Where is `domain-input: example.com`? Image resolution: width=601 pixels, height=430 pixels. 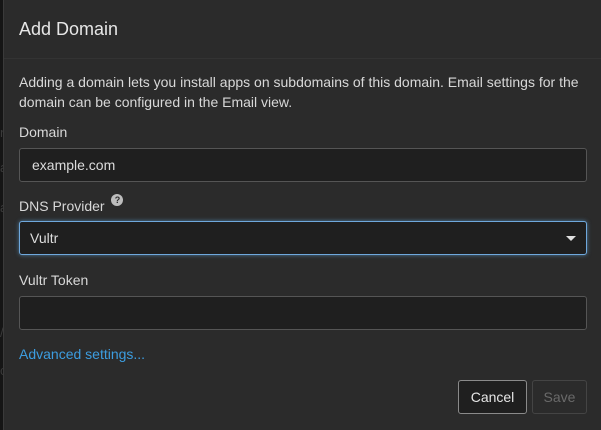 domain-input: example.com is located at coordinates (303, 165).